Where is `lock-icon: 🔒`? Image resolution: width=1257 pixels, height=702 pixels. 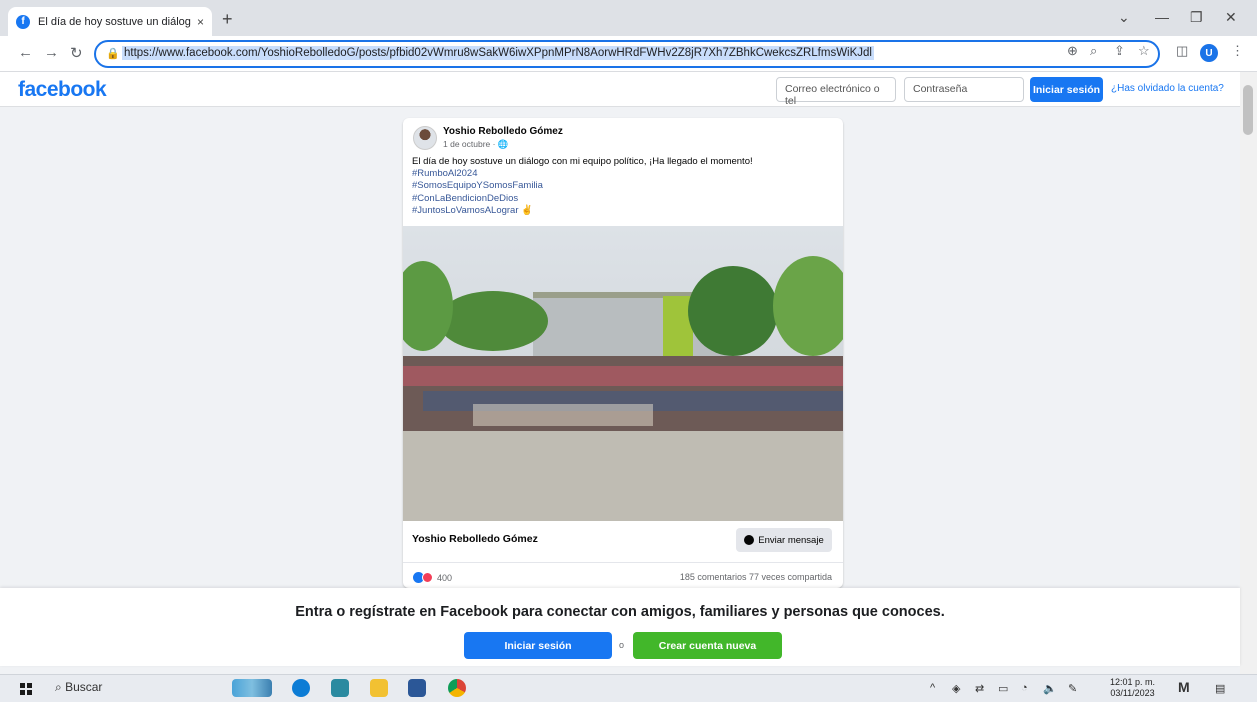
lock-icon: 🔒 is located at coordinates (113, 53).